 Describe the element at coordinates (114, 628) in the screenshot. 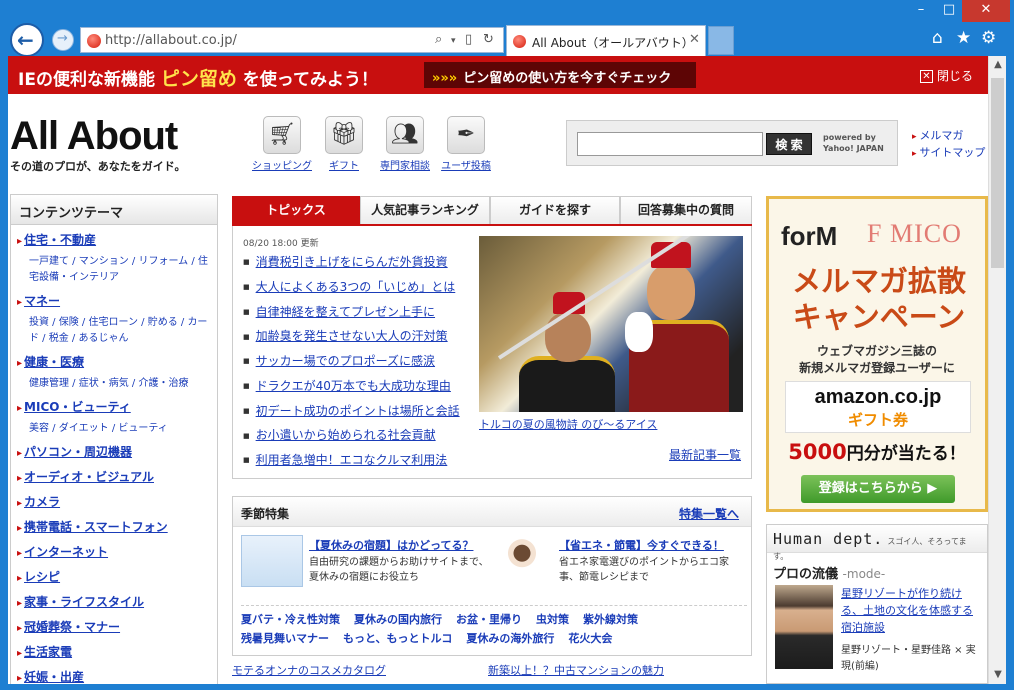

I see `category-link: 冠婚葬祭・マナー` at that location.